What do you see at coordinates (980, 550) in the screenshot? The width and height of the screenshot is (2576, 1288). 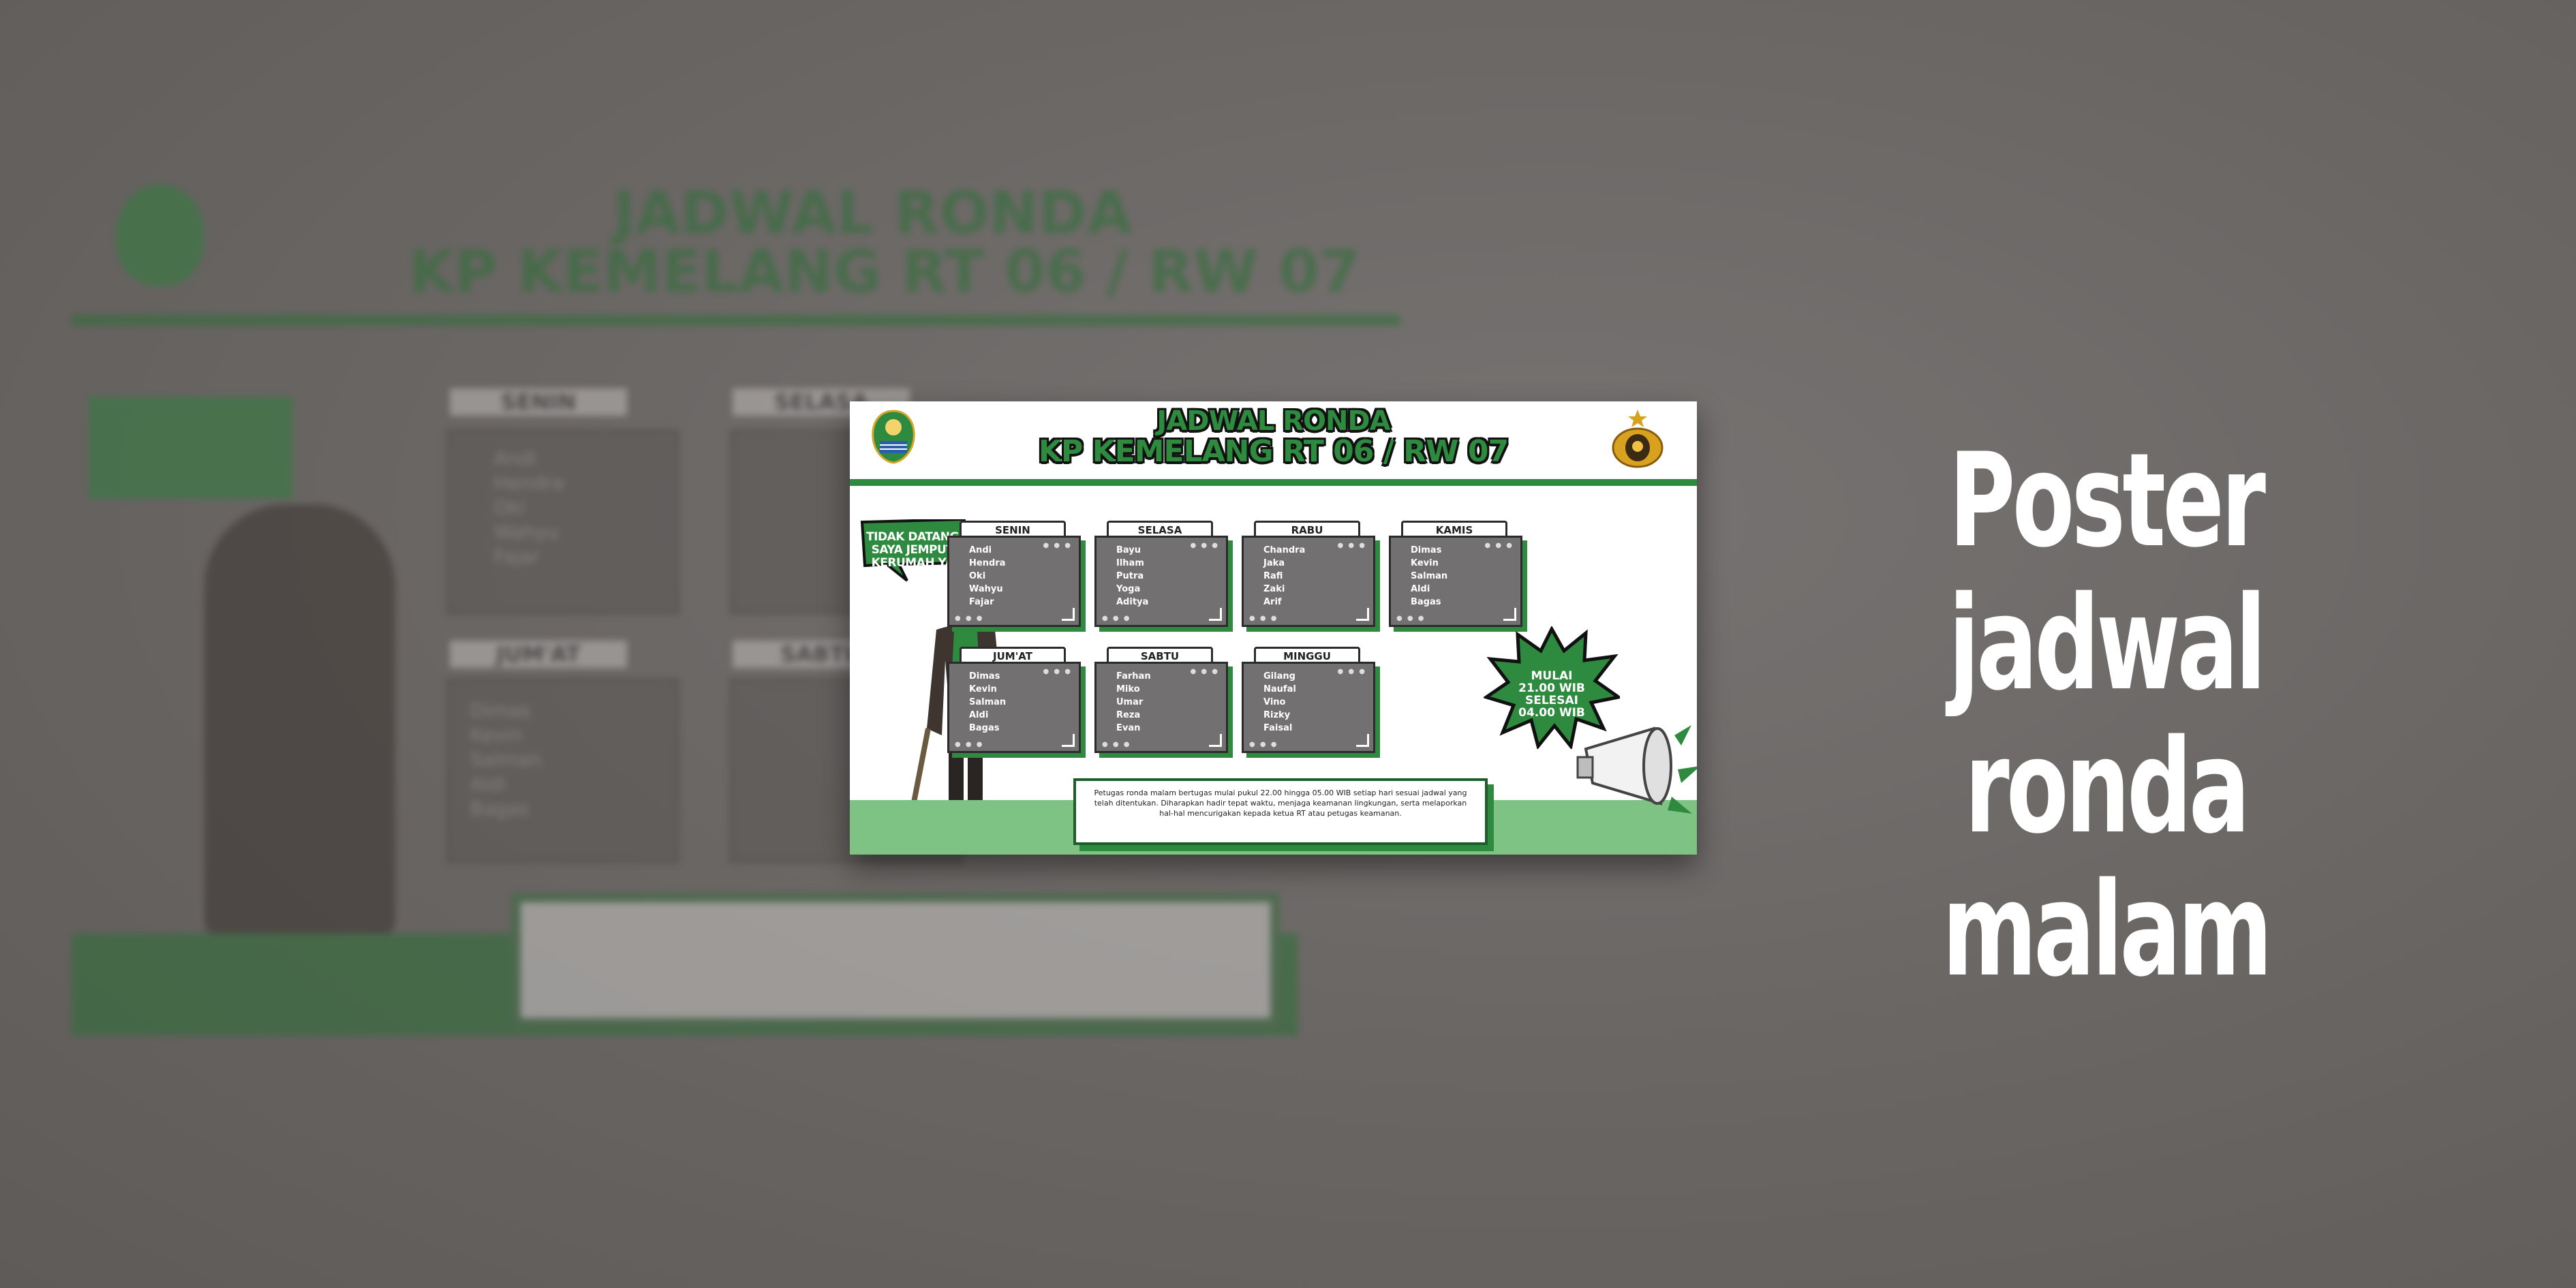 I see `member-name: Andi` at bounding box center [980, 550].